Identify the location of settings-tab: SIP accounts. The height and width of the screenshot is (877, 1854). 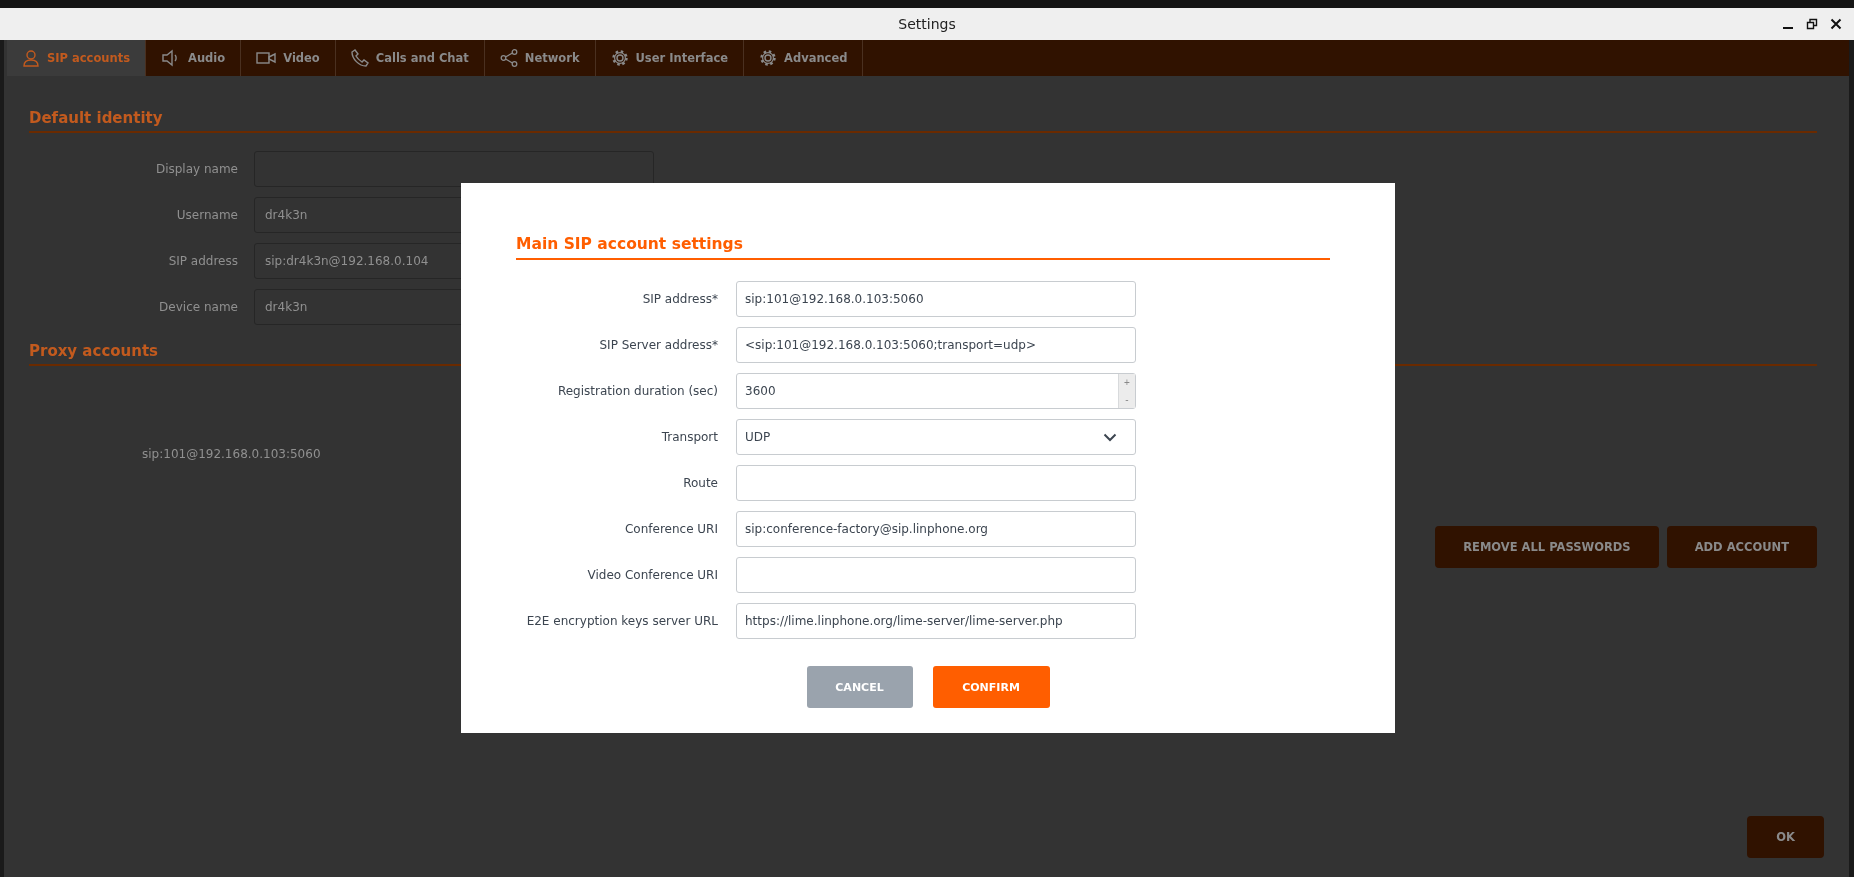
(76, 58).